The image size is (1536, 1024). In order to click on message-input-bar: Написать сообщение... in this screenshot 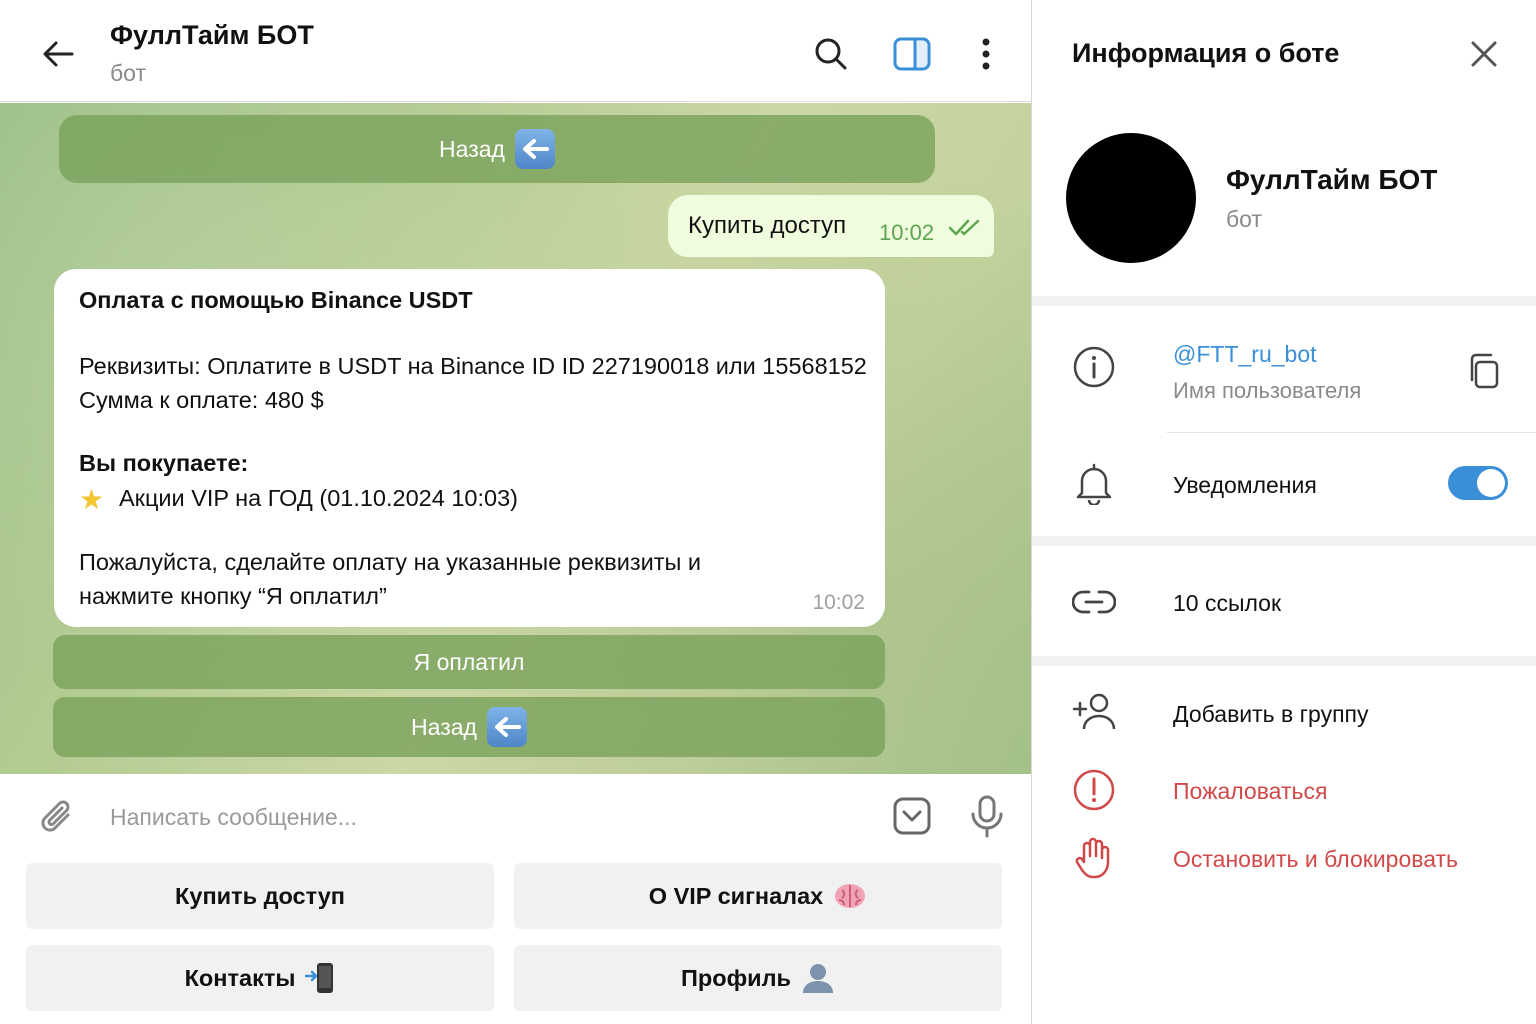, I will do `click(515, 816)`.